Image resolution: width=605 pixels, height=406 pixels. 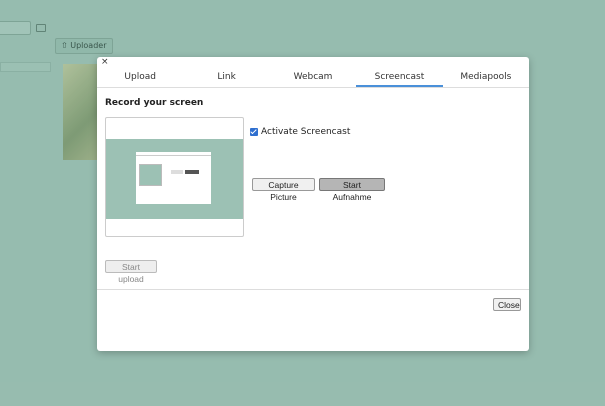 What do you see at coordinates (177, 172) in the screenshot?
I see `preview-button` at bounding box center [177, 172].